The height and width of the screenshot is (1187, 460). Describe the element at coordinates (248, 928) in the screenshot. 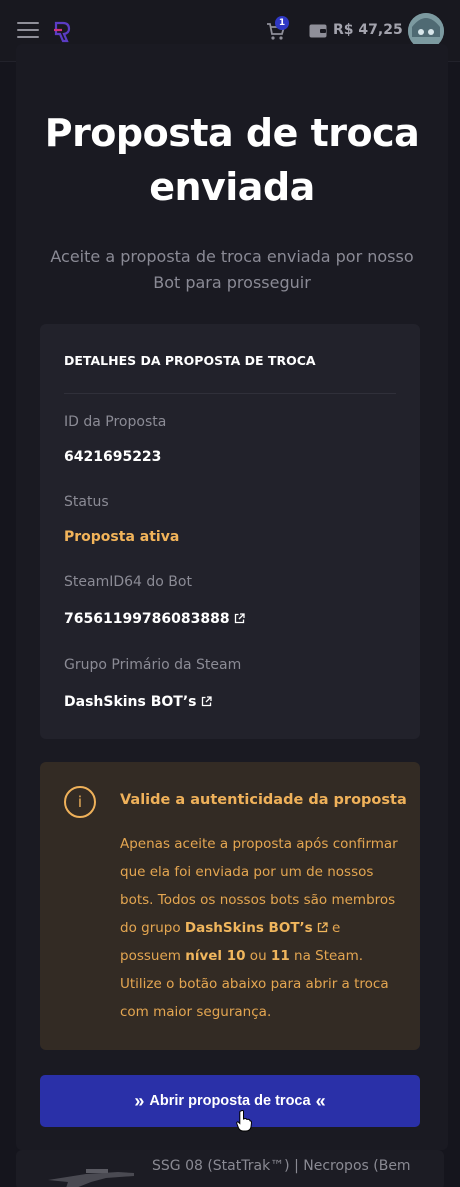

I see `dashskins-group-link-label: DashSkins BOT’s` at that location.